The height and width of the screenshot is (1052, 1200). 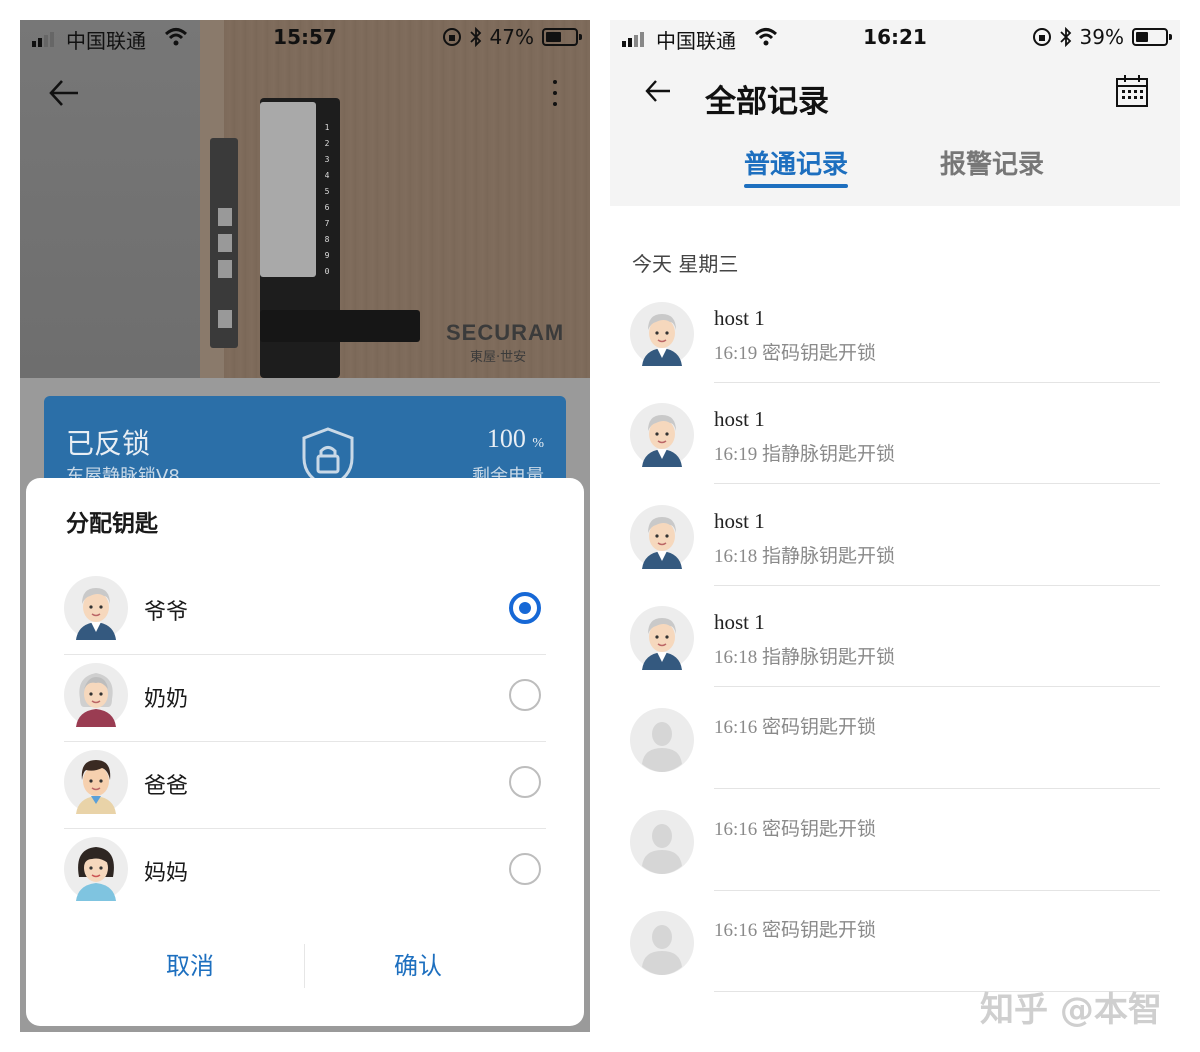 What do you see at coordinates (895, 352) in the screenshot?
I see `record-item: host 1 16:19 密码钥匙开锁` at bounding box center [895, 352].